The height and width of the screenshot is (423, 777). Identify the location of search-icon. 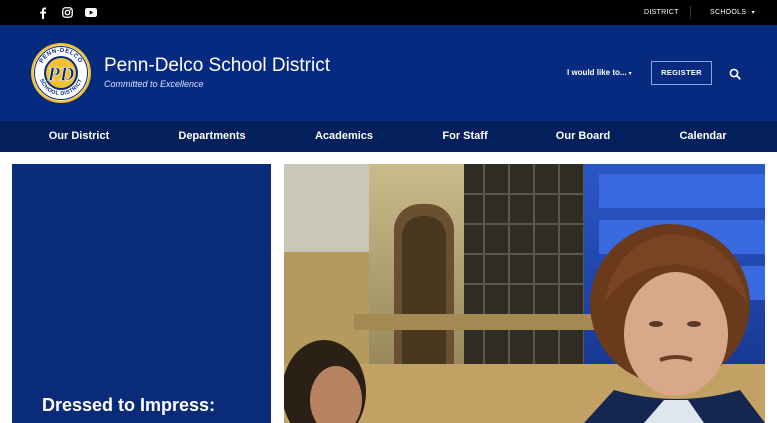
(735, 73).